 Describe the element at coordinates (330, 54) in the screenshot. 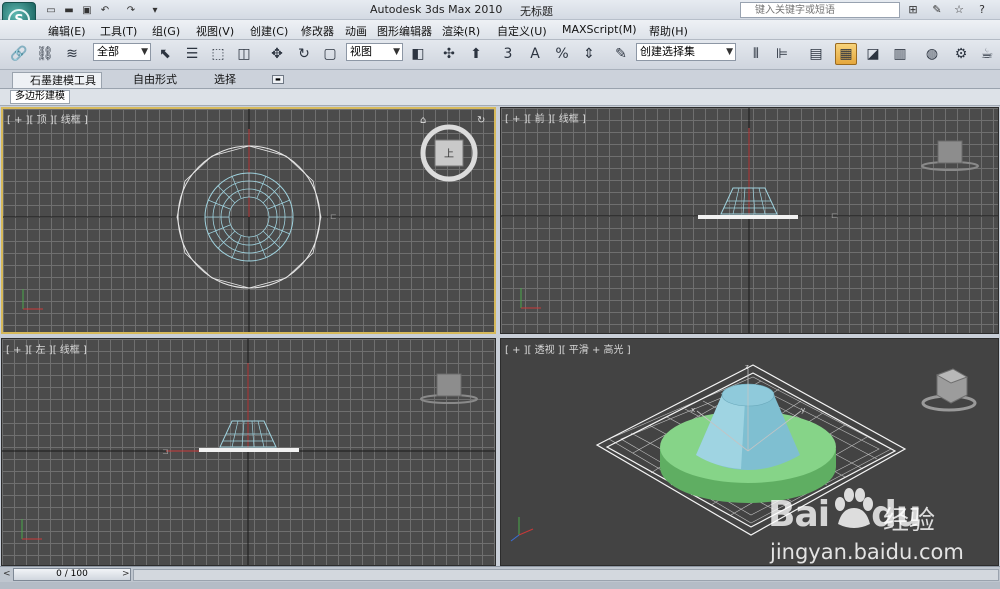

I see `select-scale-icon: ▢` at that location.